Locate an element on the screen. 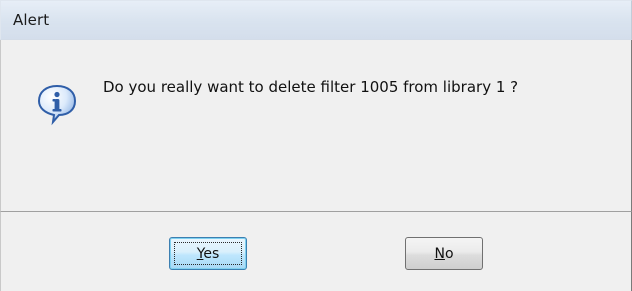 Image resolution: width=632 pixels, height=291 pixels. no-button: No is located at coordinates (444, 253).